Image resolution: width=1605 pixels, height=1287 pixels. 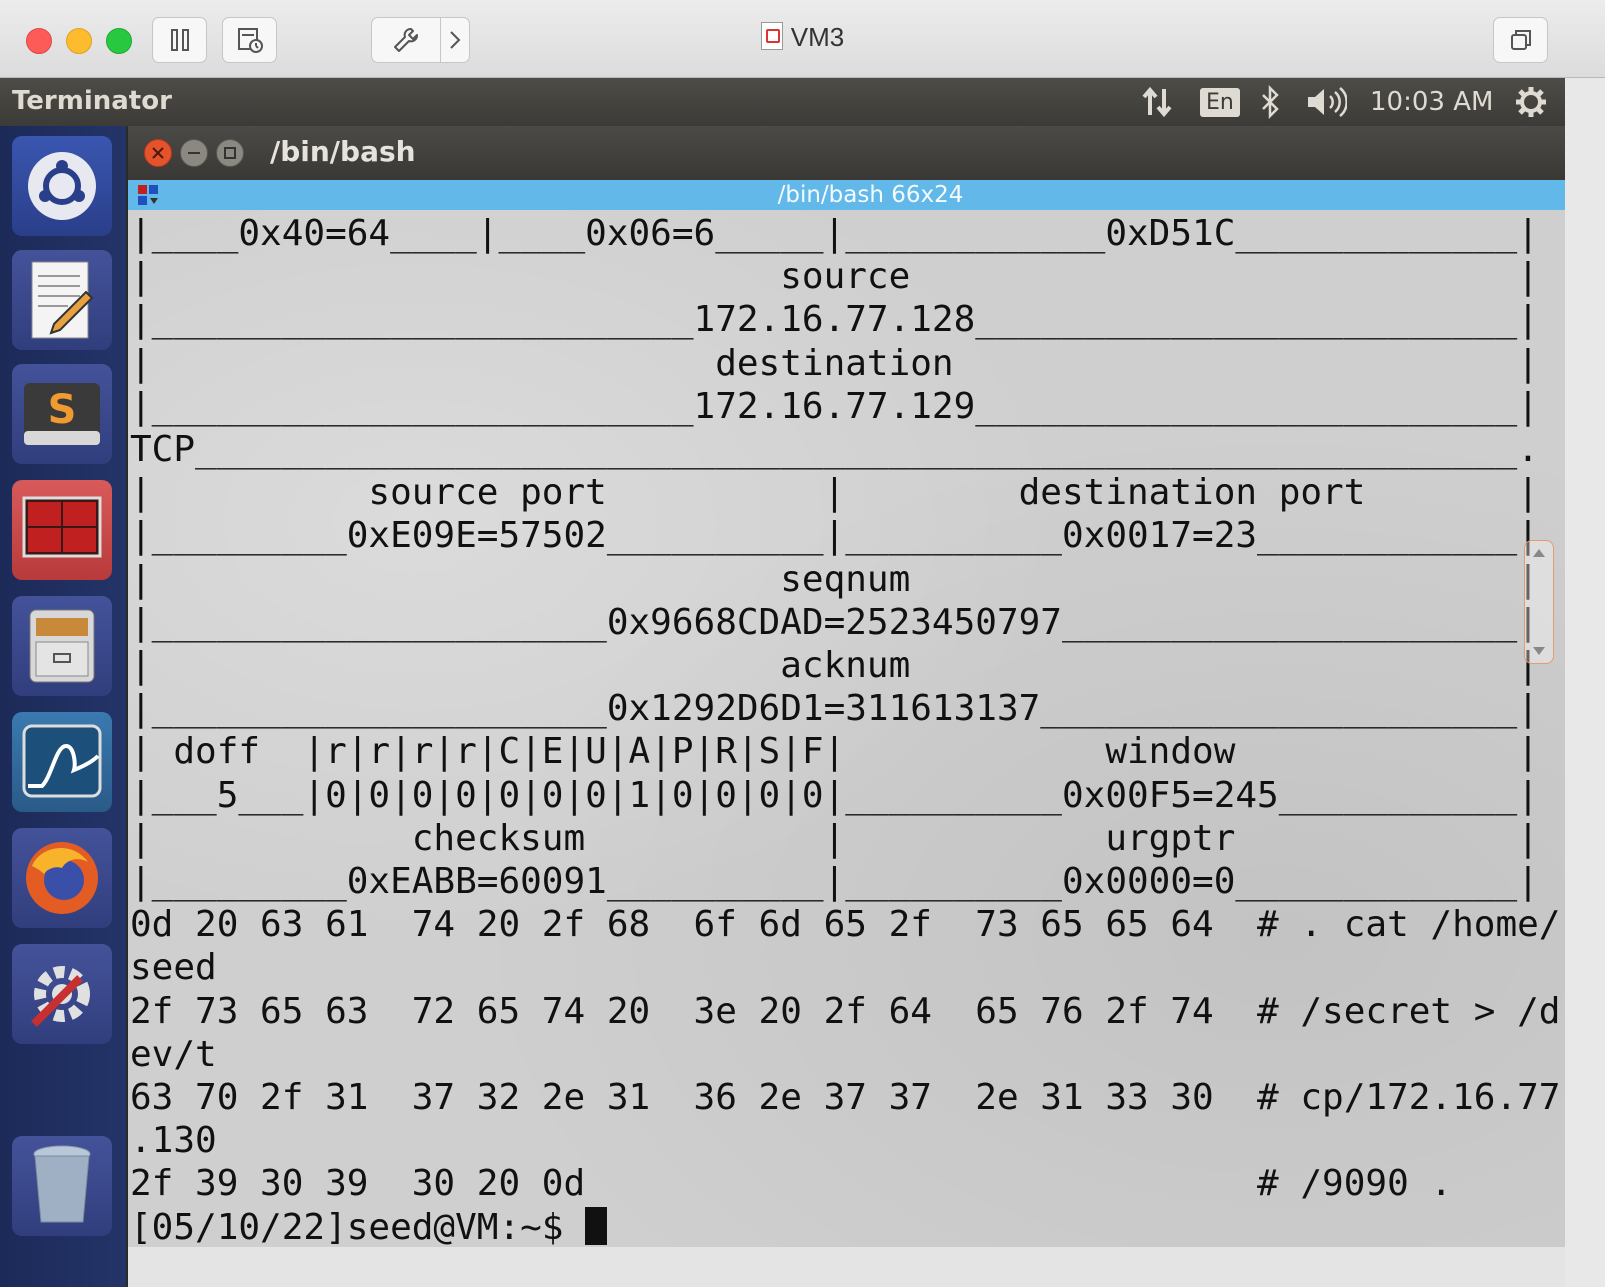 What do you see at coordinates (834, 277) in the screenshot?
I see `terminal-line: | source |` at bounding box center [834, 277].